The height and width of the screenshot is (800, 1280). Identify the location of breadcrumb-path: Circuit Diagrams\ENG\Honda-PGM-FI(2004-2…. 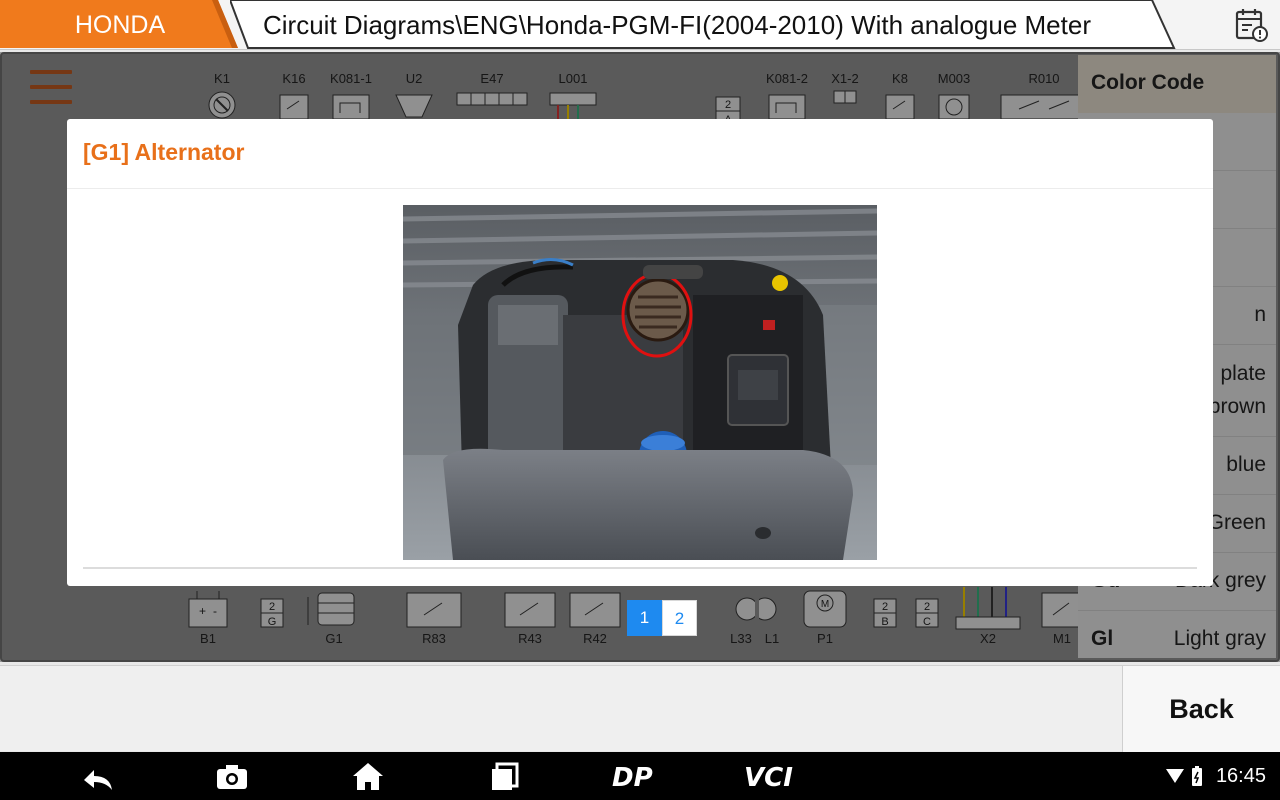
(677, 25).